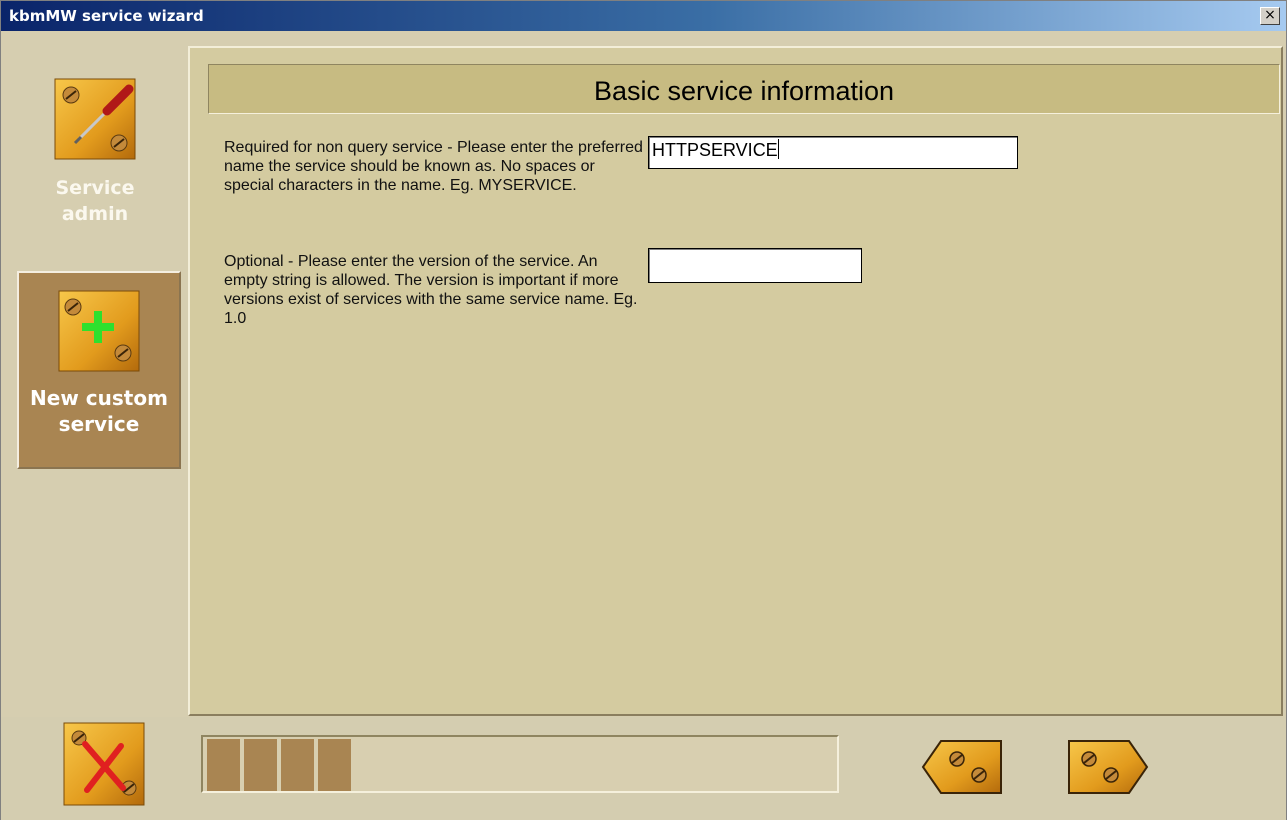  Describe the element at coordinates (1270, 16) in the screenshot. I see `close-button: ×` at that location.